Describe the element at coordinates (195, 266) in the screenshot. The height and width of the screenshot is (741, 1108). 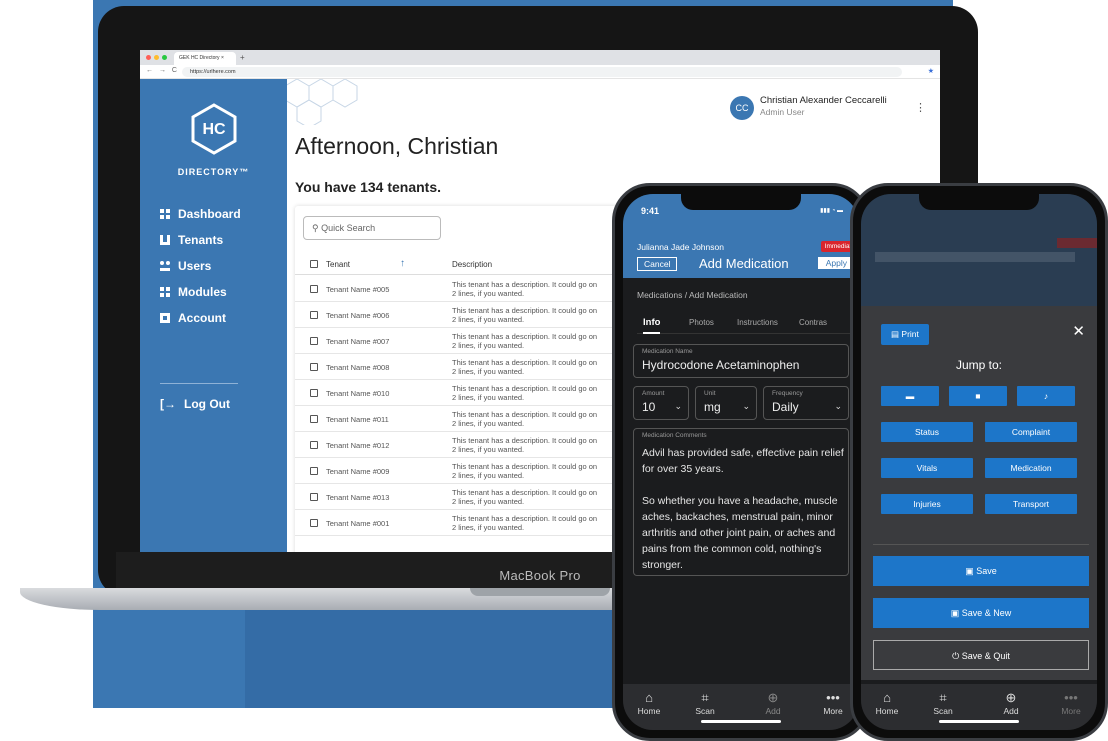
I see `sidebar-item-label: Users` at that location.